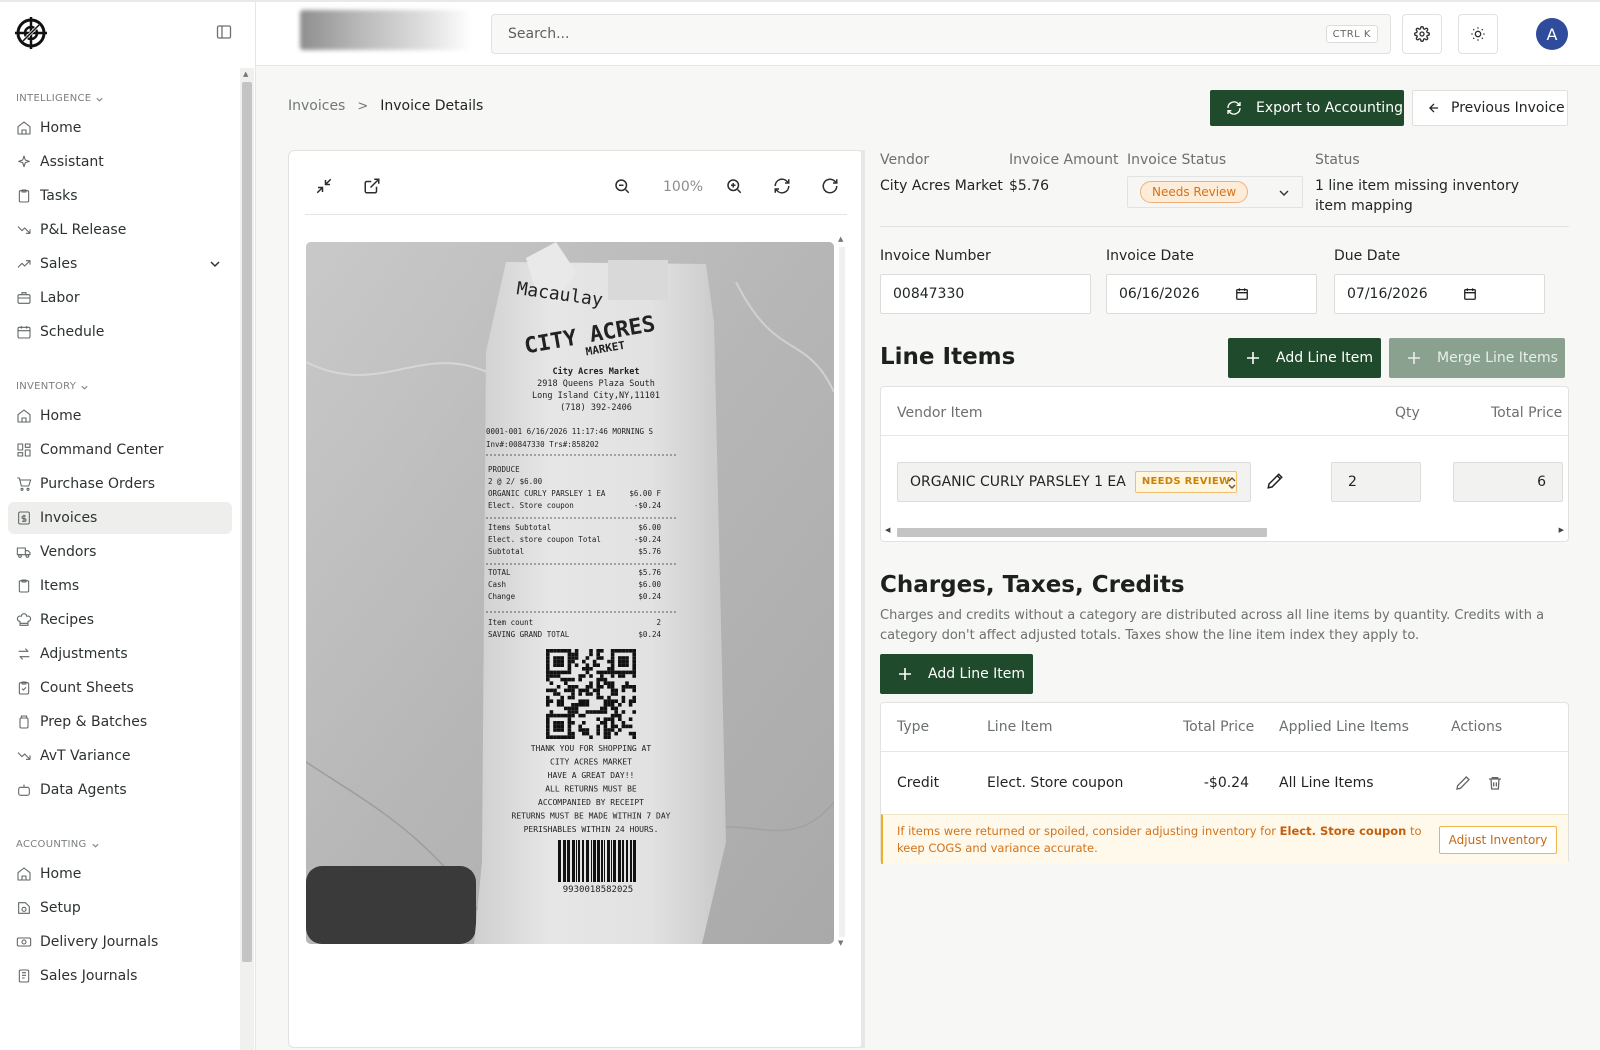  Describe the element at coordinates (120, 332) in the screenshot. I see `sidebar-item-schedule: Schedule` at that location.